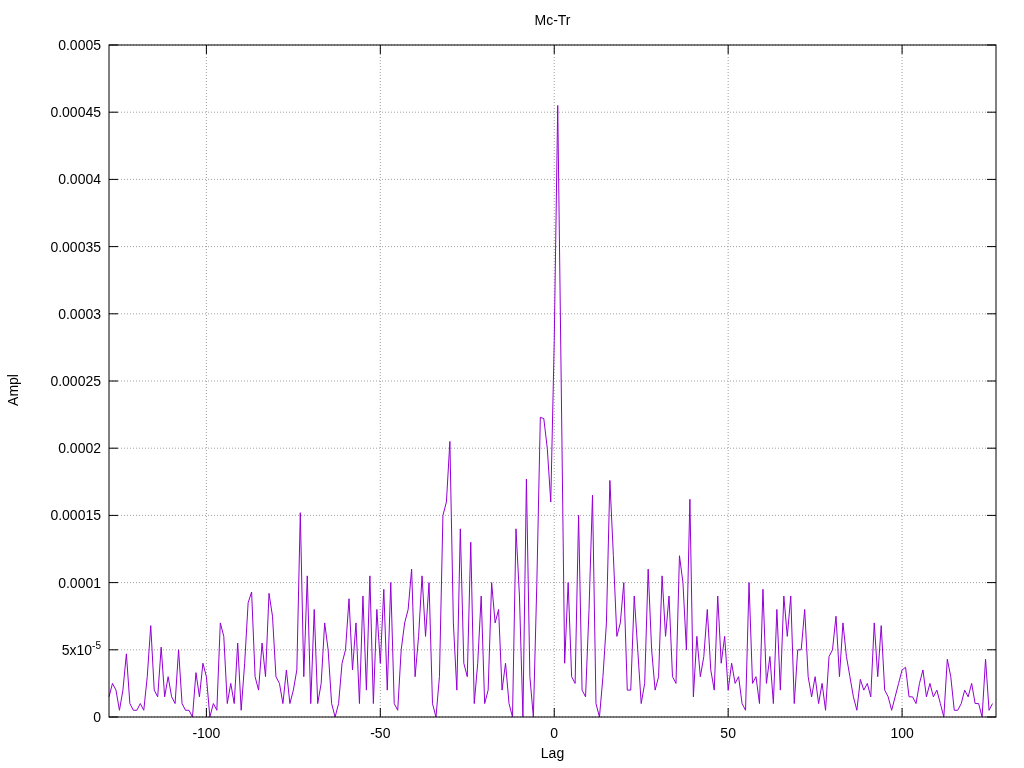 This screenshot has width=1024, height=768. Describe the element at coordinates (554, 733) in the screenshot. I see `x-tick-label: 0` at that location.